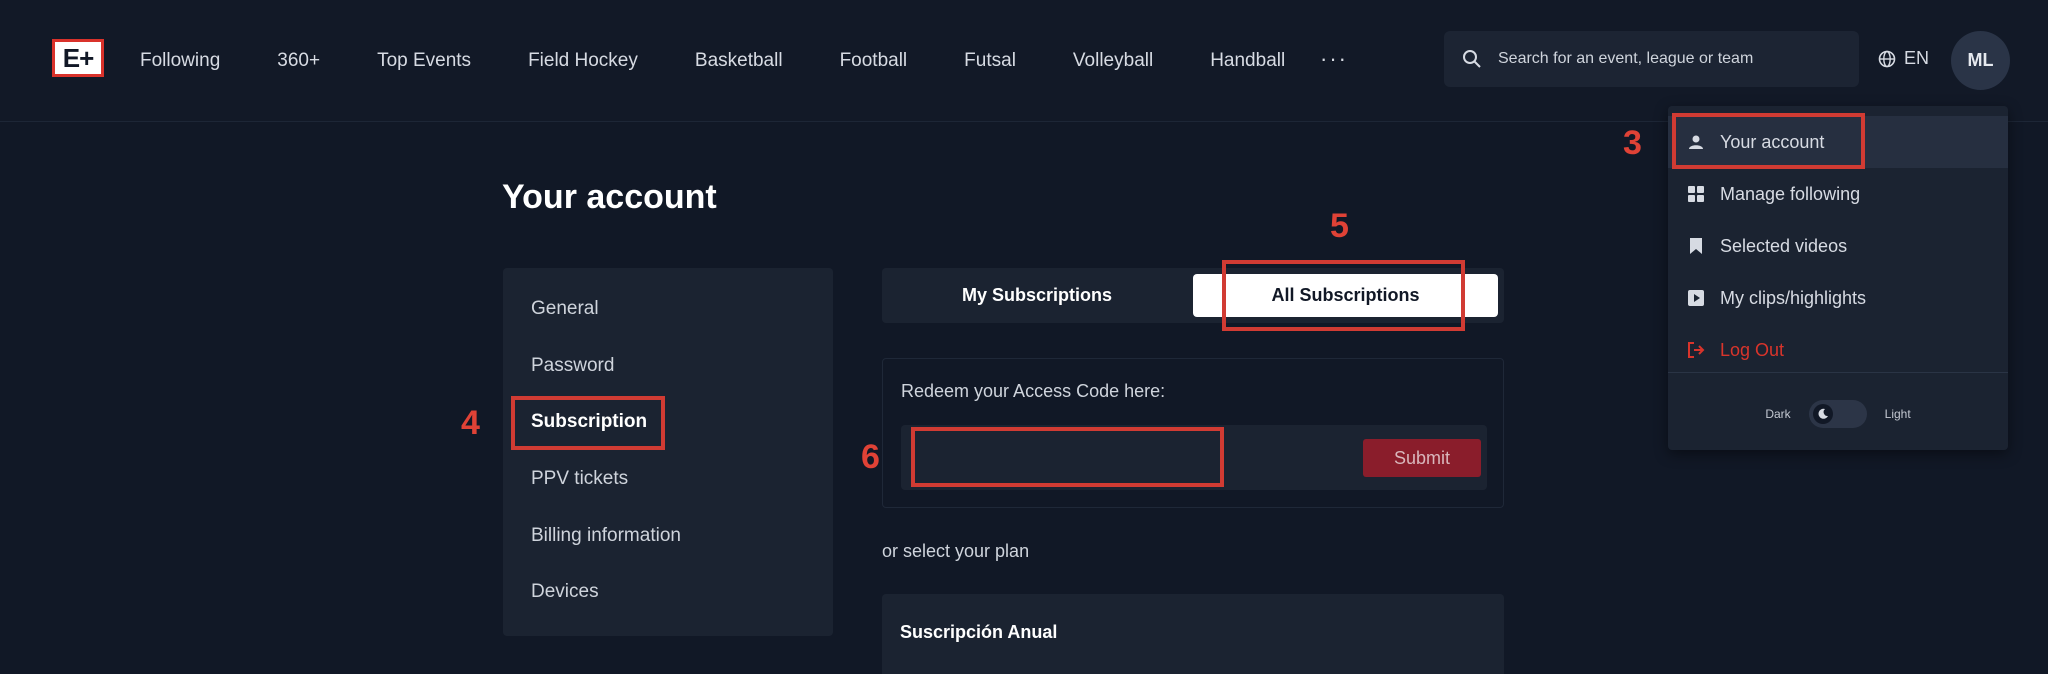 Image resolution: width=2048 pixels, height=674 pixels. Describe the element at coordinates (565, 592) in the screenshot. I see `side-item-devices: Devices` at that location.